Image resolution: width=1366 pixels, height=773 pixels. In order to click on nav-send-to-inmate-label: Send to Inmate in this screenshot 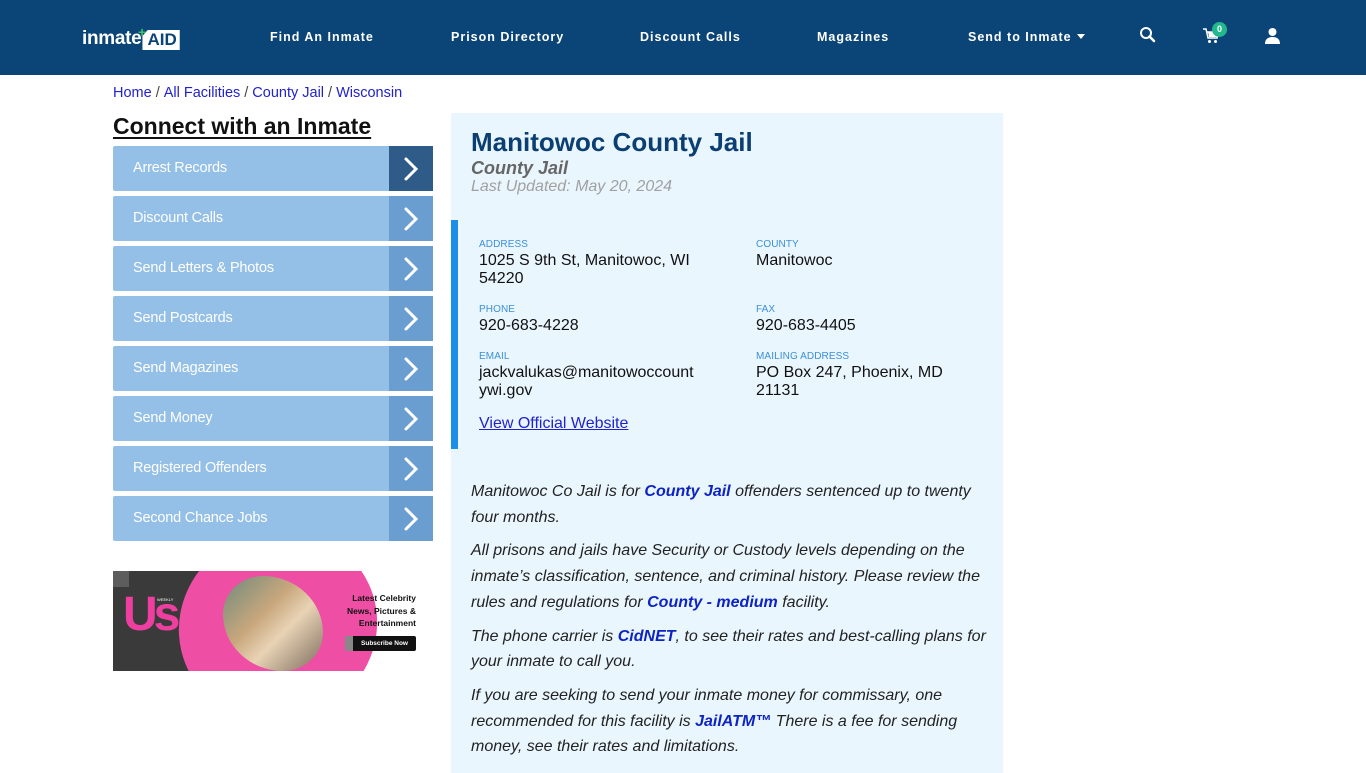, I will do `click(1020, 37)`.